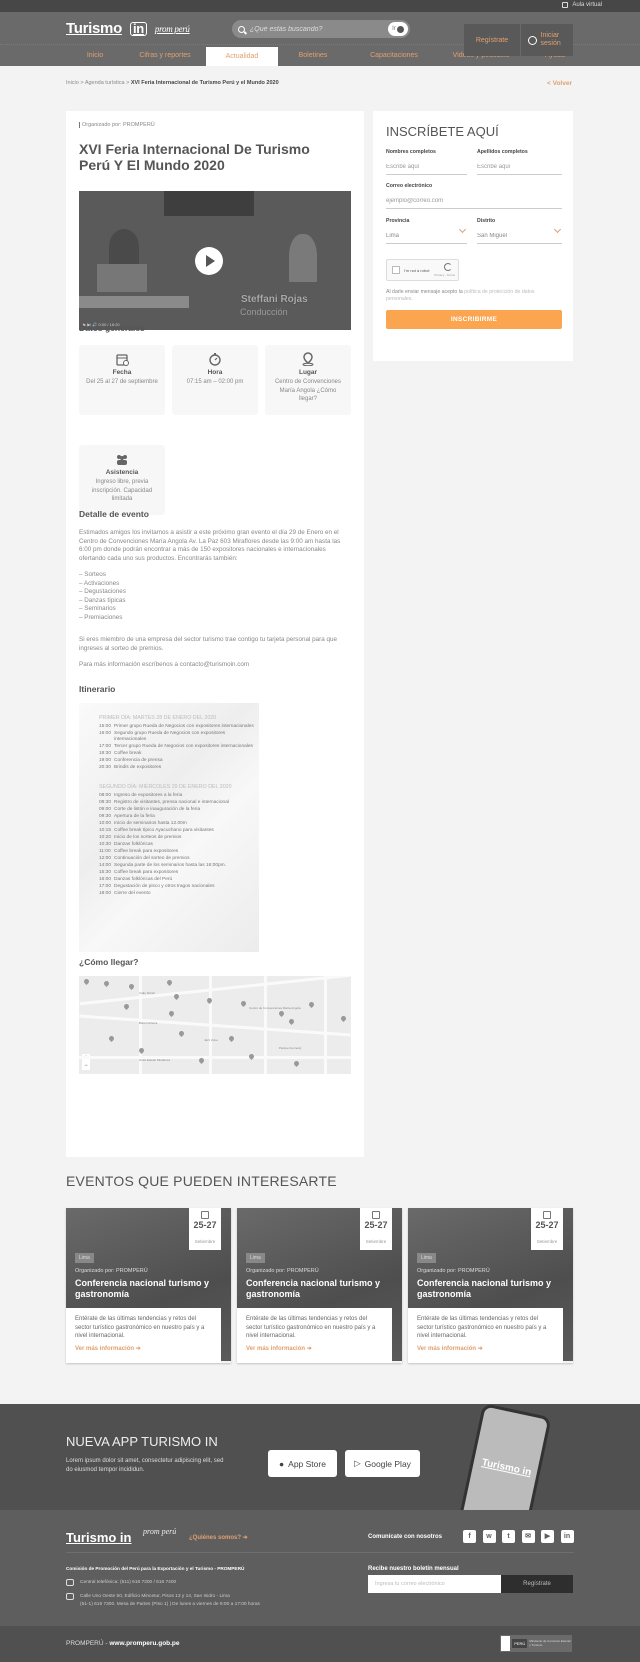  I want to click on youtube-icon: ▶, so click(547, 1536).